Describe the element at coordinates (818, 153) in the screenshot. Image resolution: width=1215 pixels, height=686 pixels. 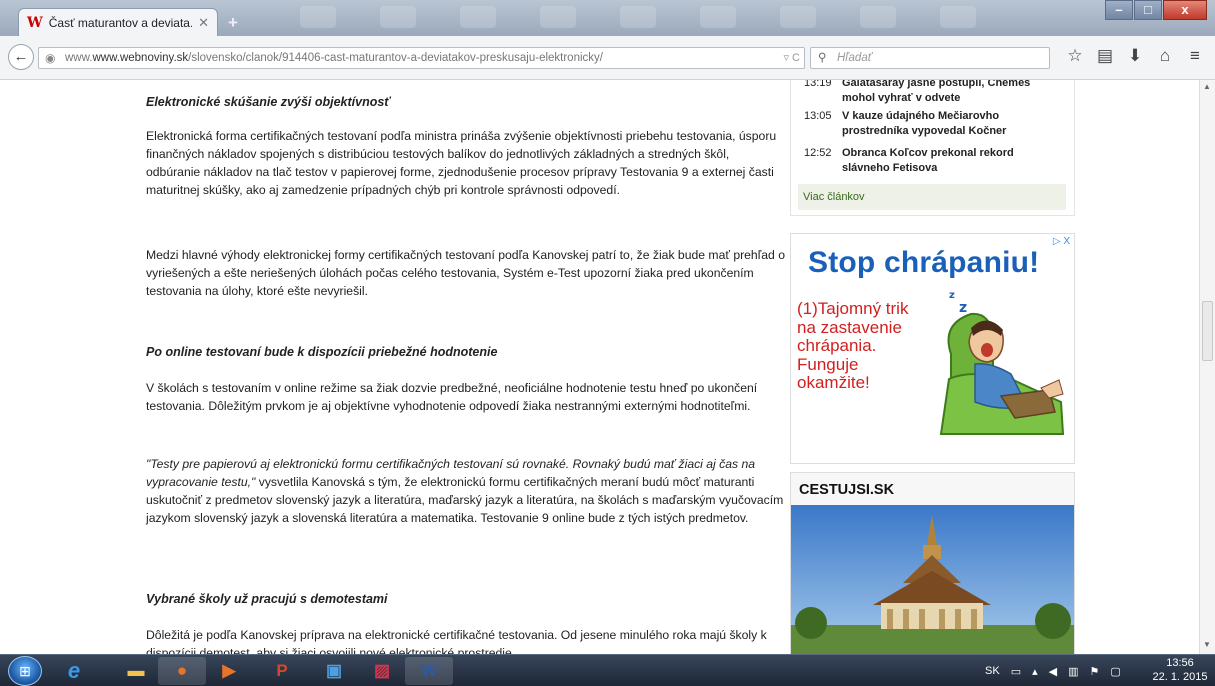
I see `news-time: 12:52` at that location.